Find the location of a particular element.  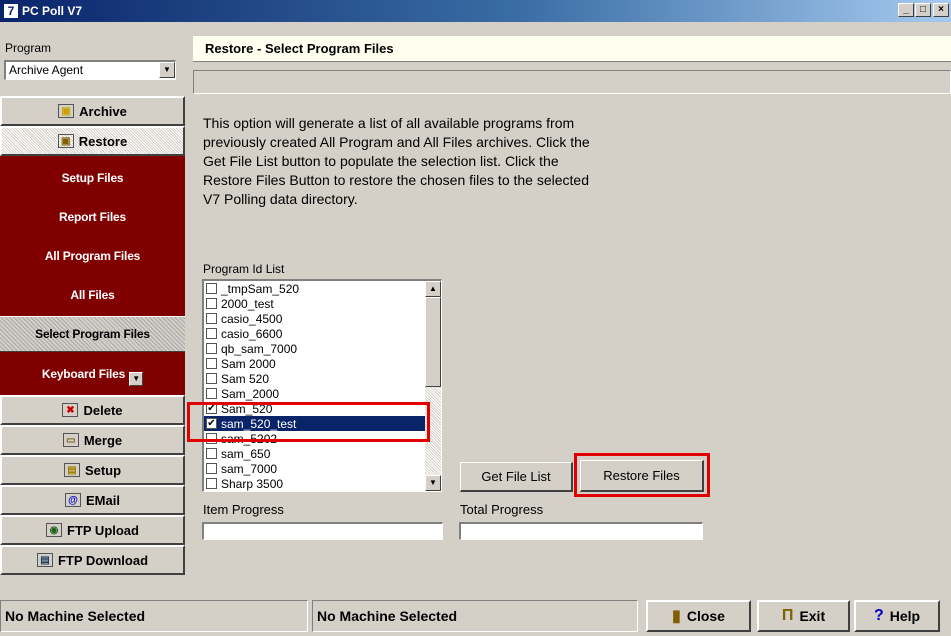

restore-files-label: Restore Files is located at coordinates (641, 475).